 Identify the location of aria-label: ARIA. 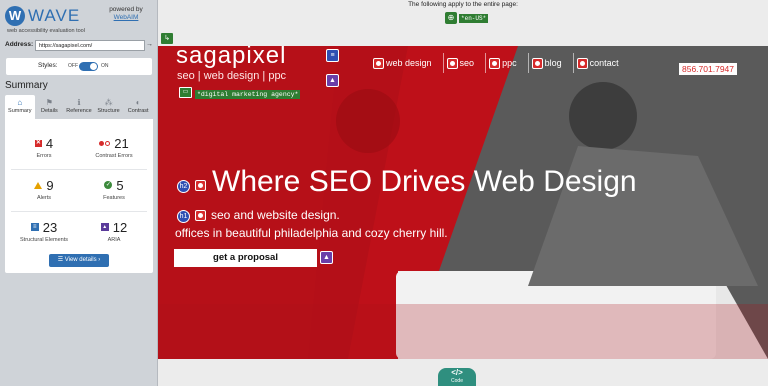
(114, 240).